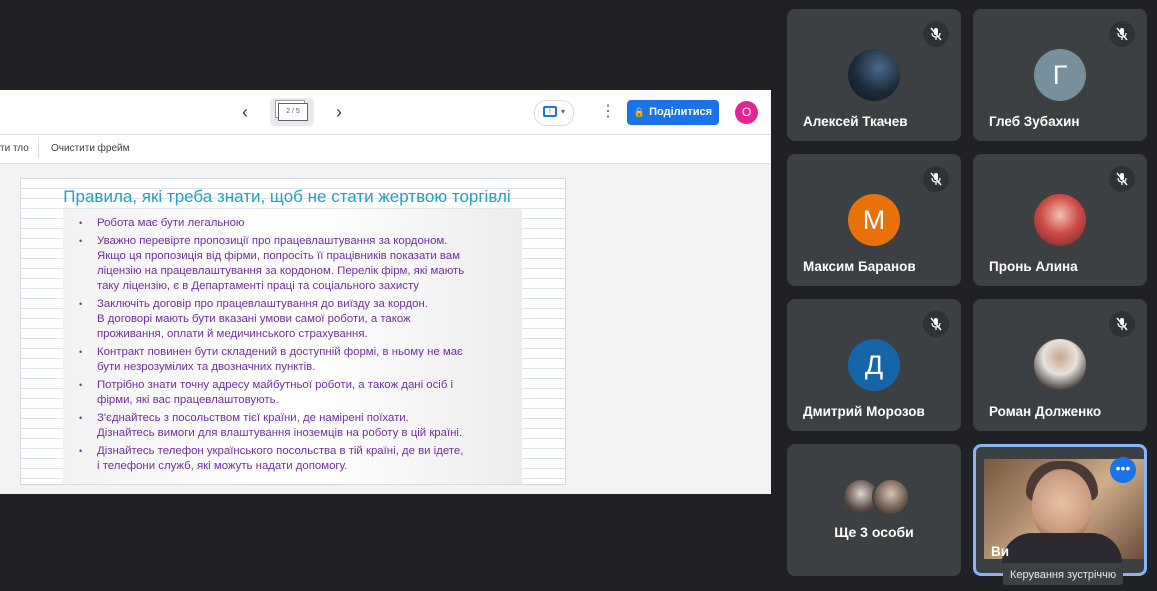  I want to click on self-tile: ••• Ви, so click(1060, 510).